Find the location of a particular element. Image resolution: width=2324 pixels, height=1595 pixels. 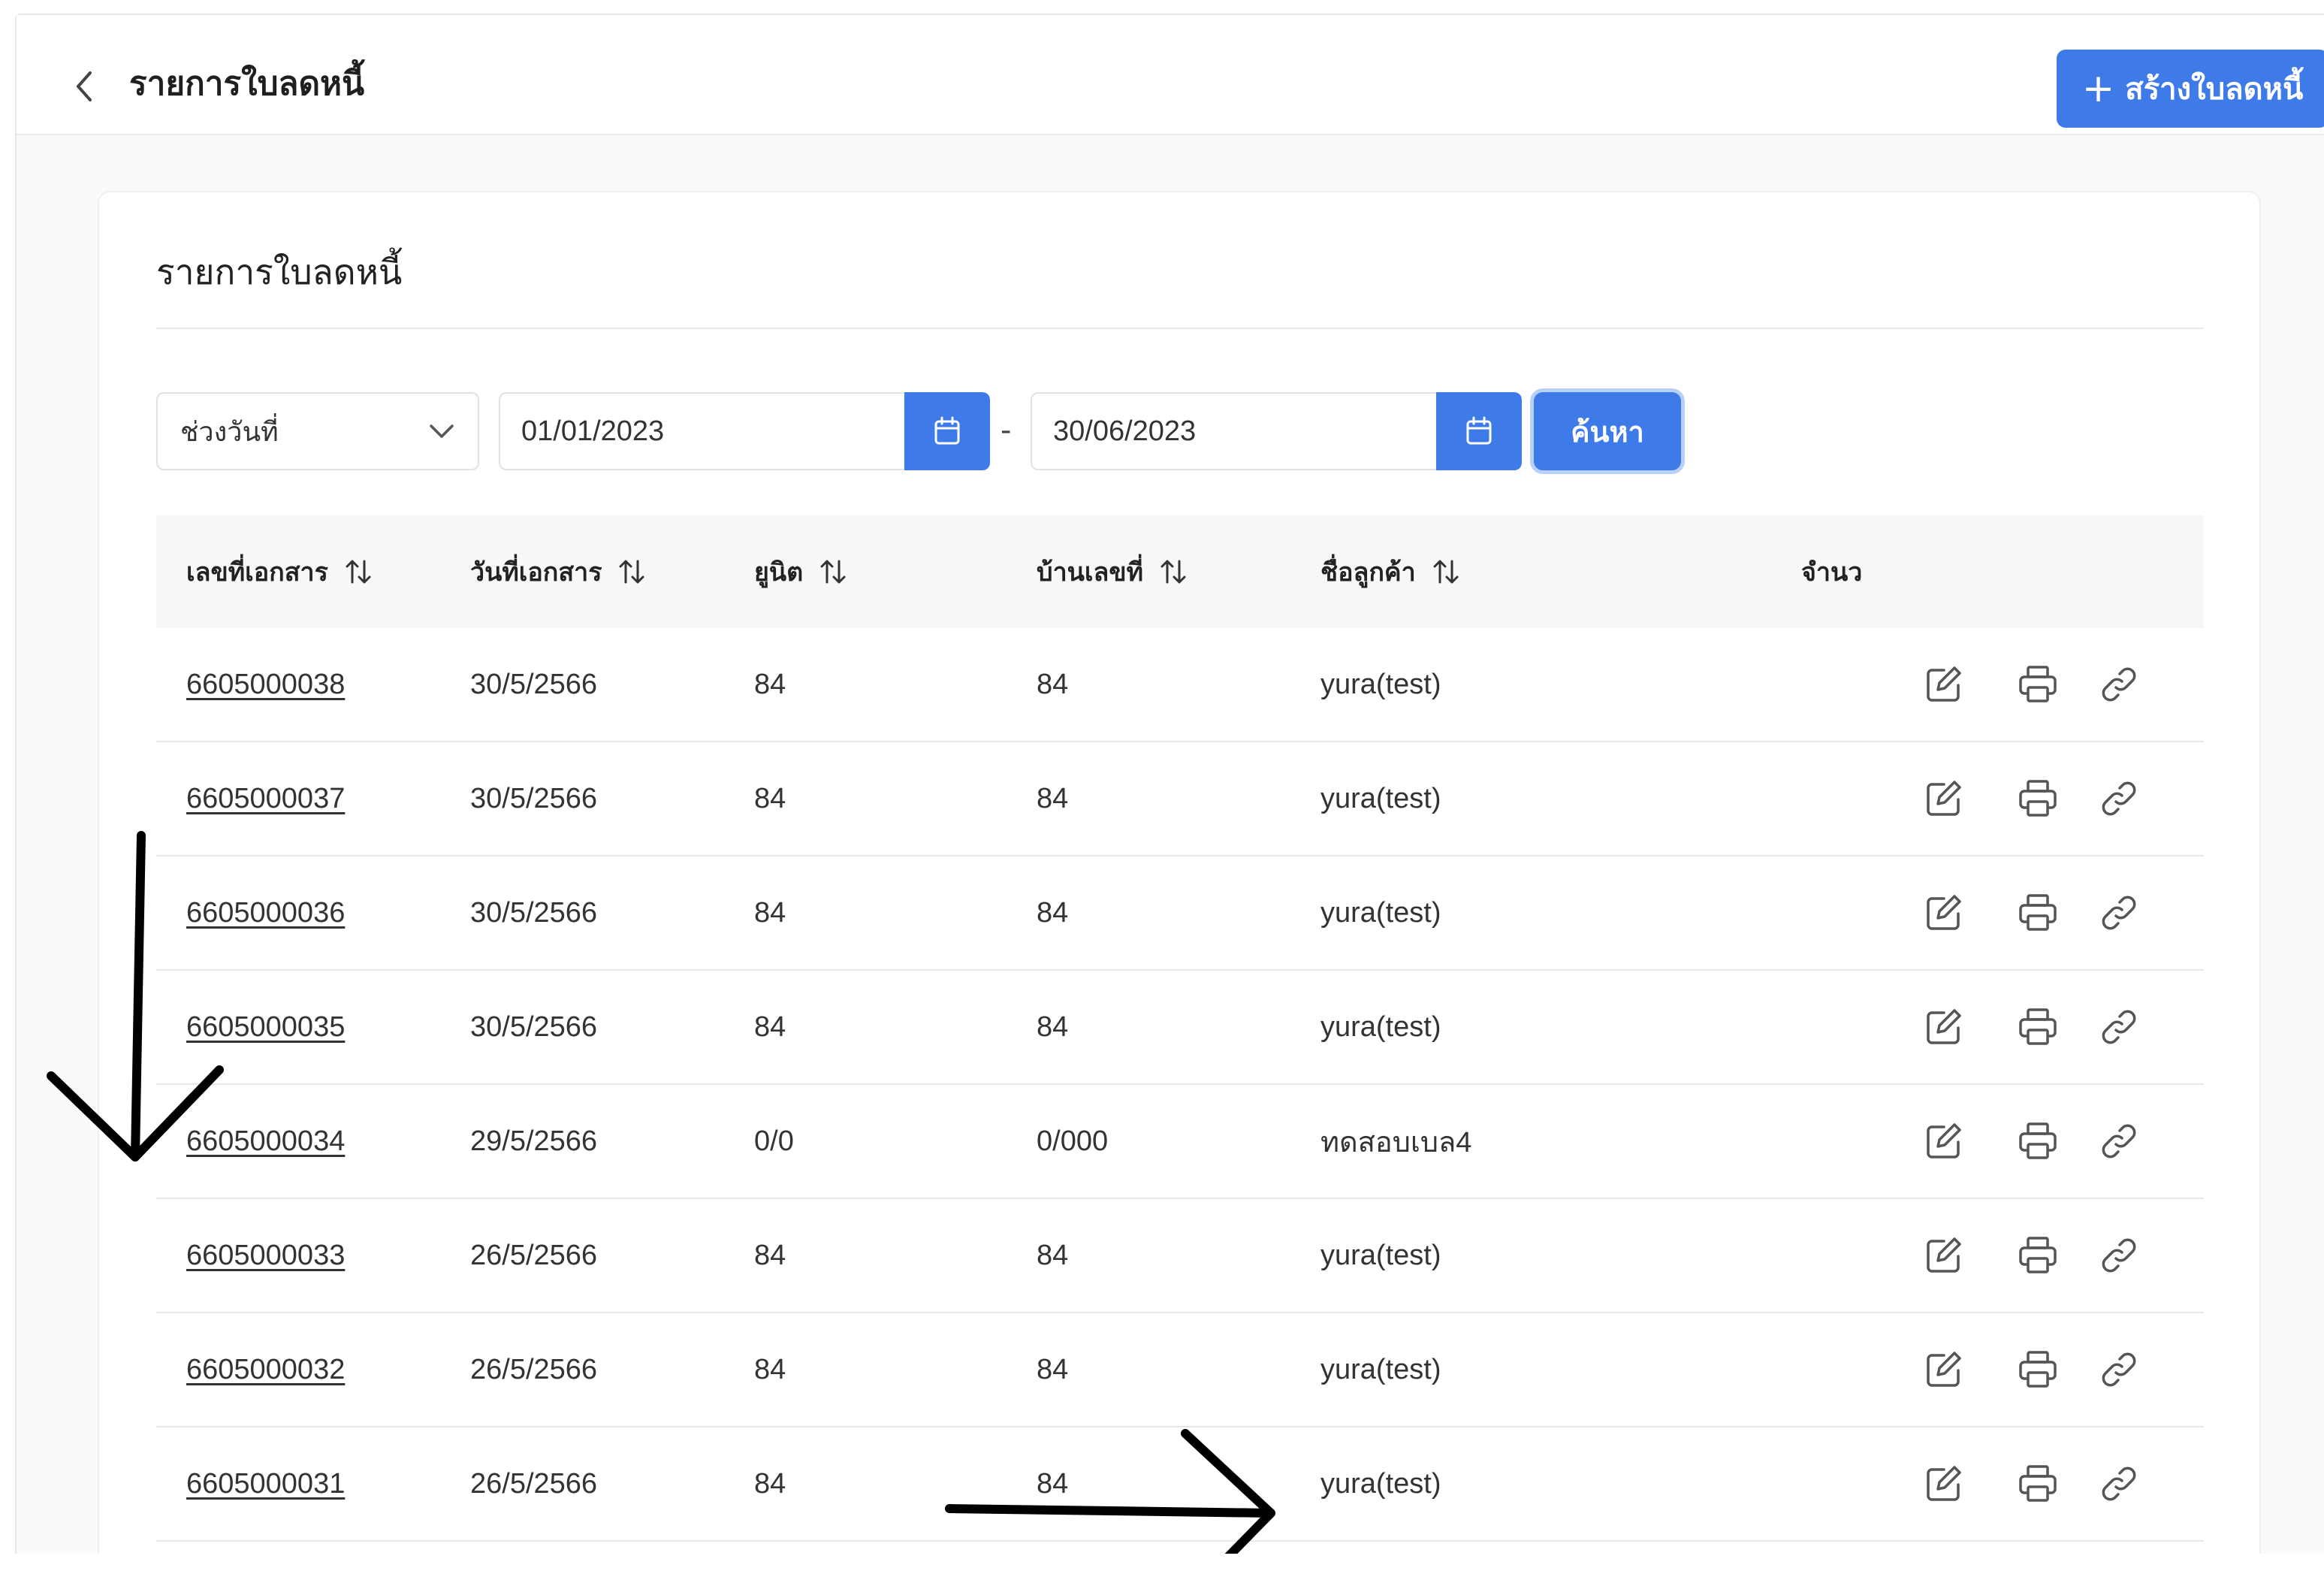

doc-no-link: 6605000034 is located at coordinates (265, 1141).